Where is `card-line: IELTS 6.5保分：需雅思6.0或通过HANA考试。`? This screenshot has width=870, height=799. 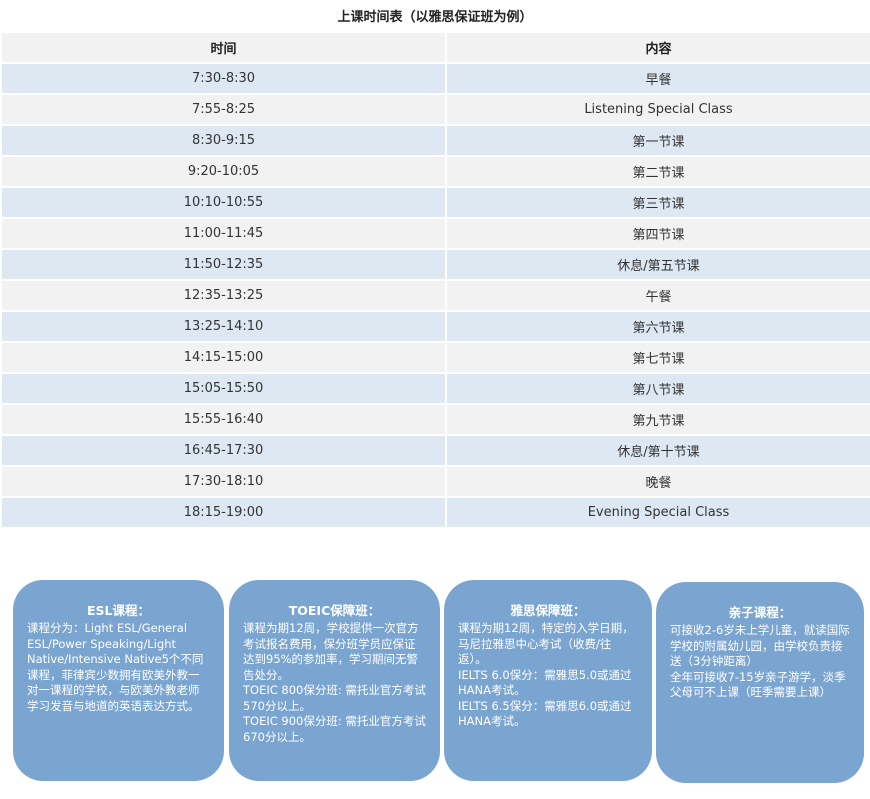 card-line: IELTS 6.5保分：需雅思6.0或通过HANA考试。 is located at coordinates (545, 713).